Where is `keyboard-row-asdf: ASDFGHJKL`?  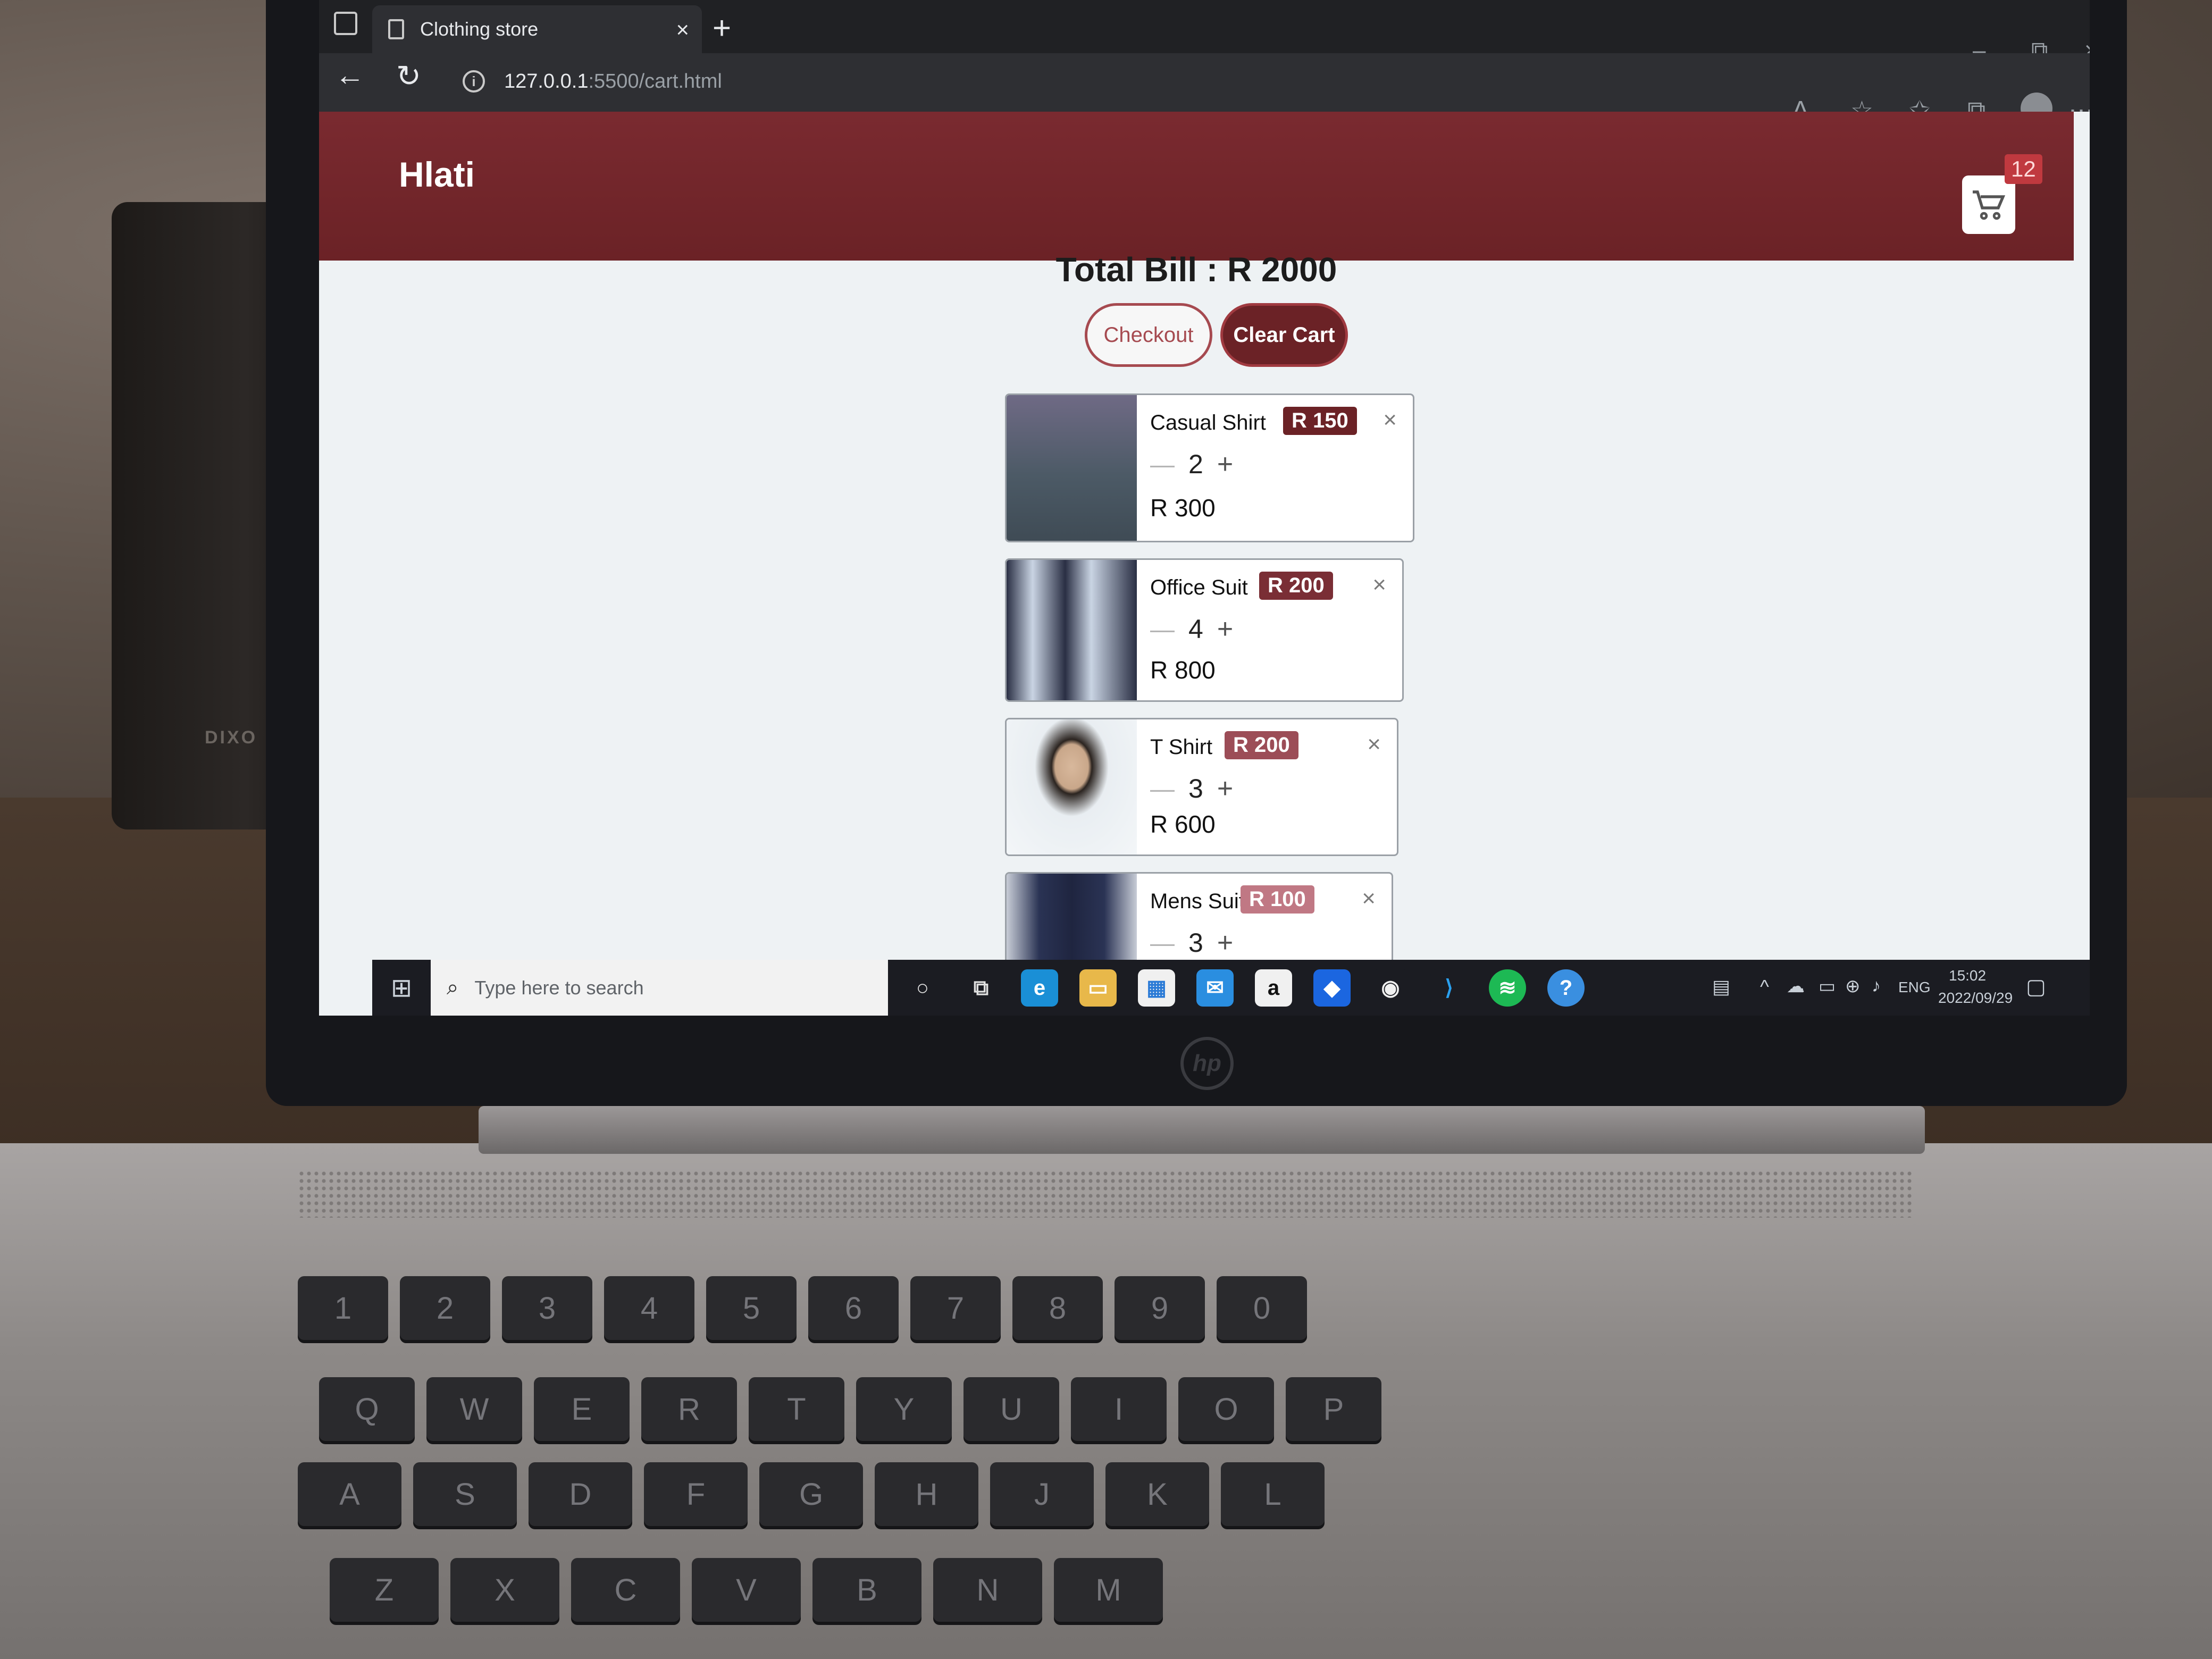
keyboard-row-asdf: ASDFGHJKL is located at coordinates (811, 1494).